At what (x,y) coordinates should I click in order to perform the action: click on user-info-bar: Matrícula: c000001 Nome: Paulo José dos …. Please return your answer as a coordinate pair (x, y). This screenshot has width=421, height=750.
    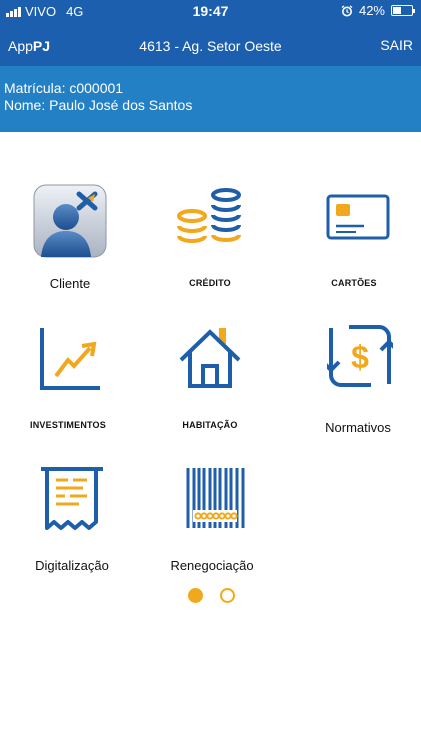
    Looking at the image, I should click on (210, 99).